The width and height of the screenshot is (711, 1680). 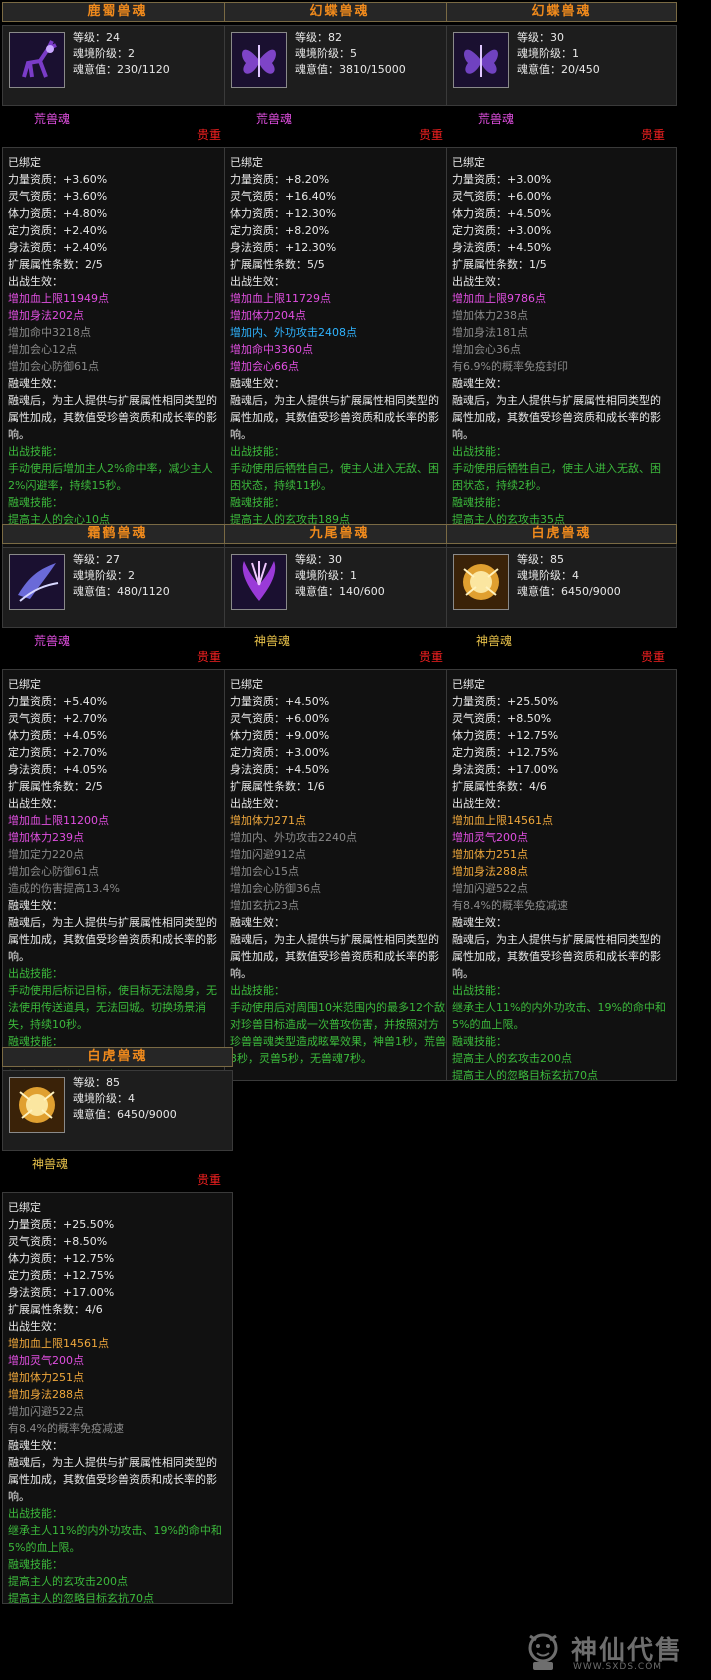 What do you see at coordinates (89, 591) in the screenshot?
I see `stat-value-label: 魂意值` at bounding box center [89, 591].